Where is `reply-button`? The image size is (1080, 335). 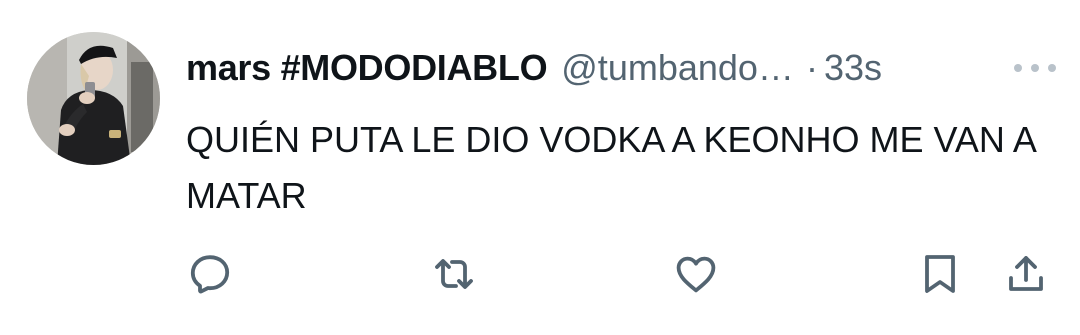
reply-button is located at coordinates (210, 274).